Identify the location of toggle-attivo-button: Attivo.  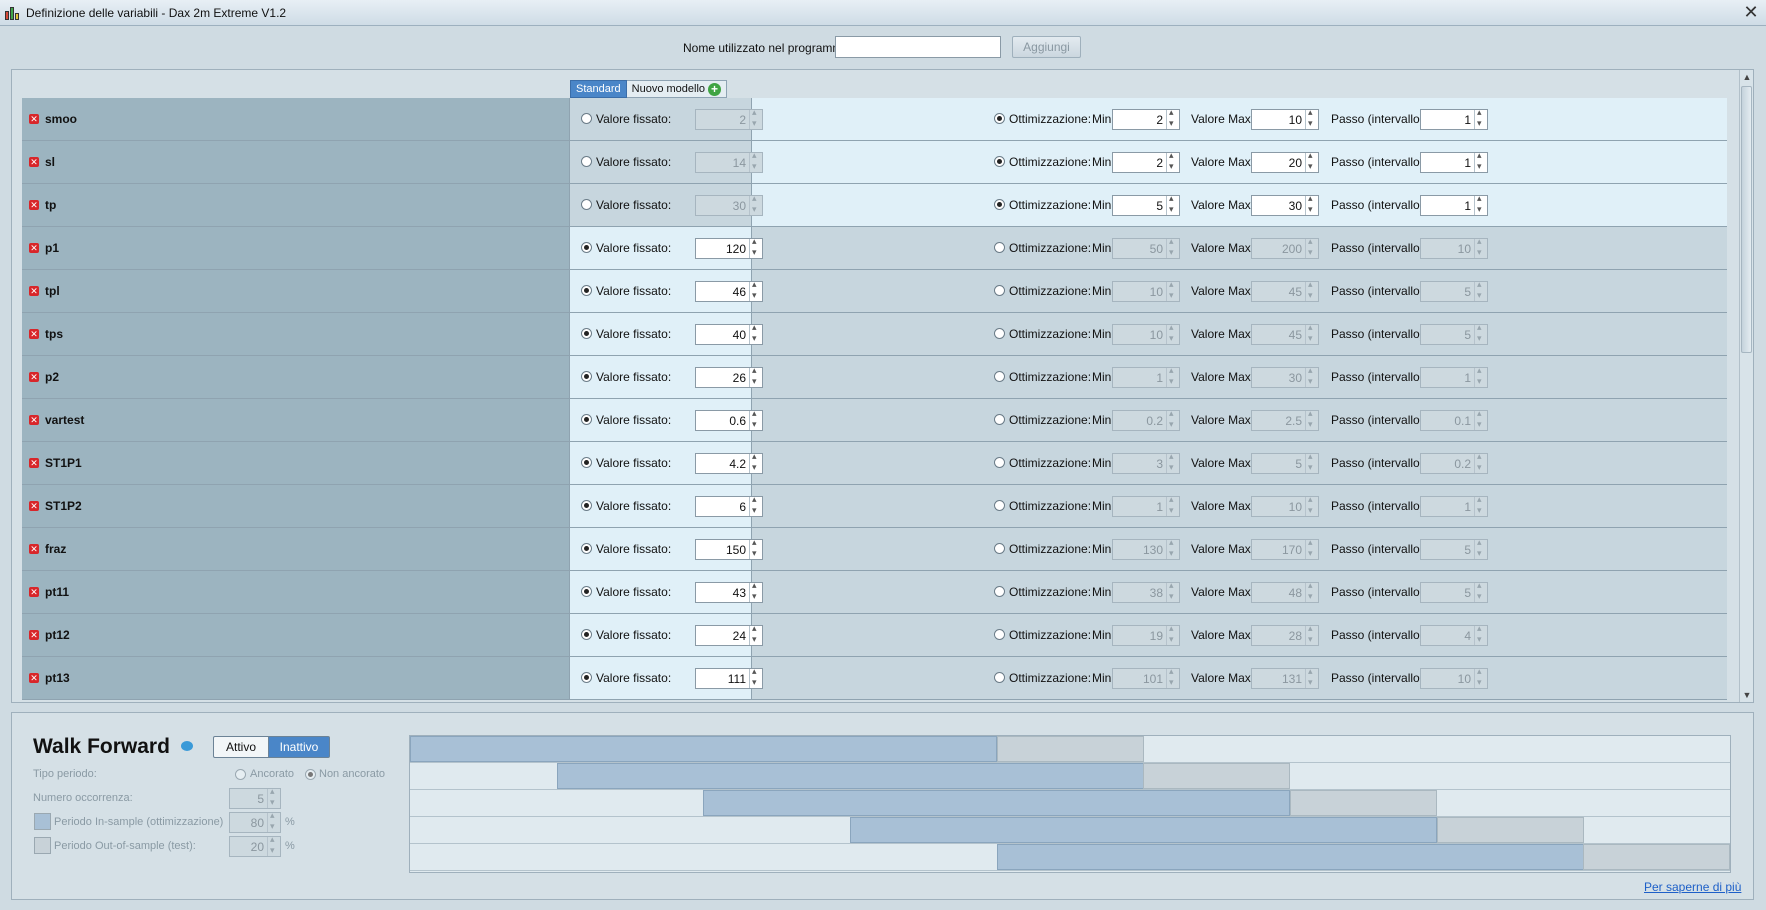
(241, 747).